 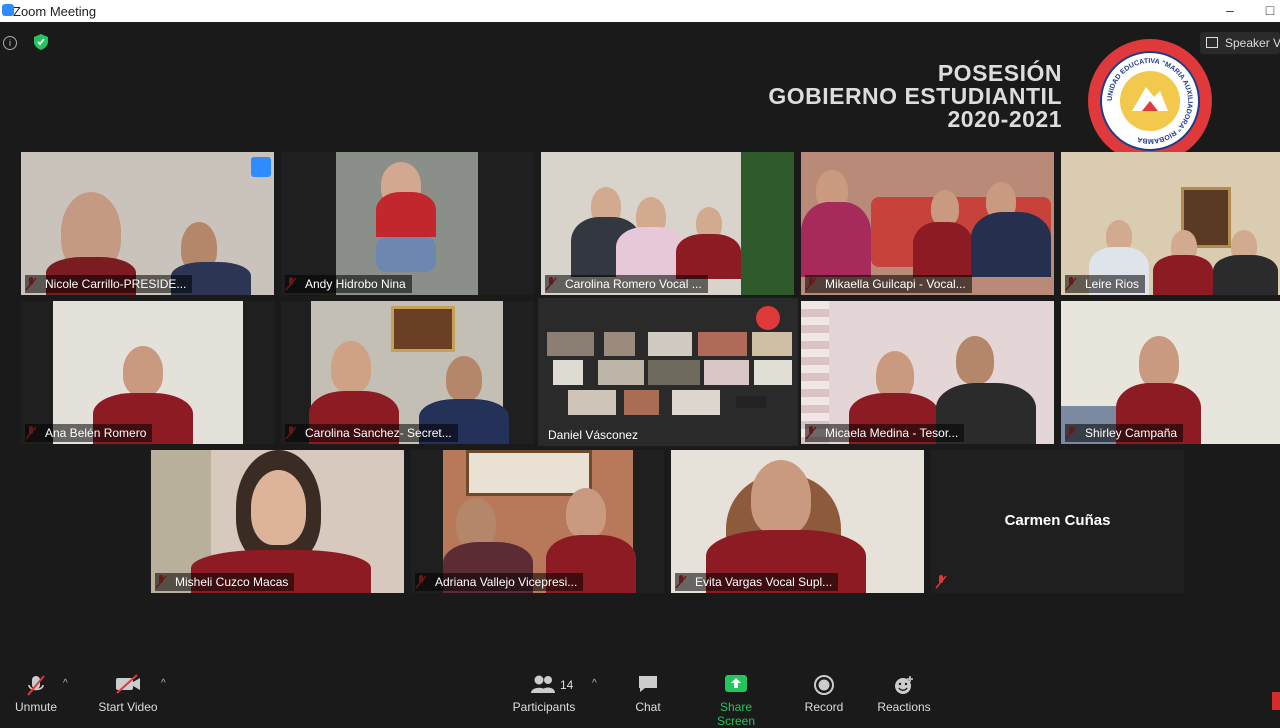 I want to click on participant-name-centered: Carmen Cuñas, so click(x=1057, y=520).